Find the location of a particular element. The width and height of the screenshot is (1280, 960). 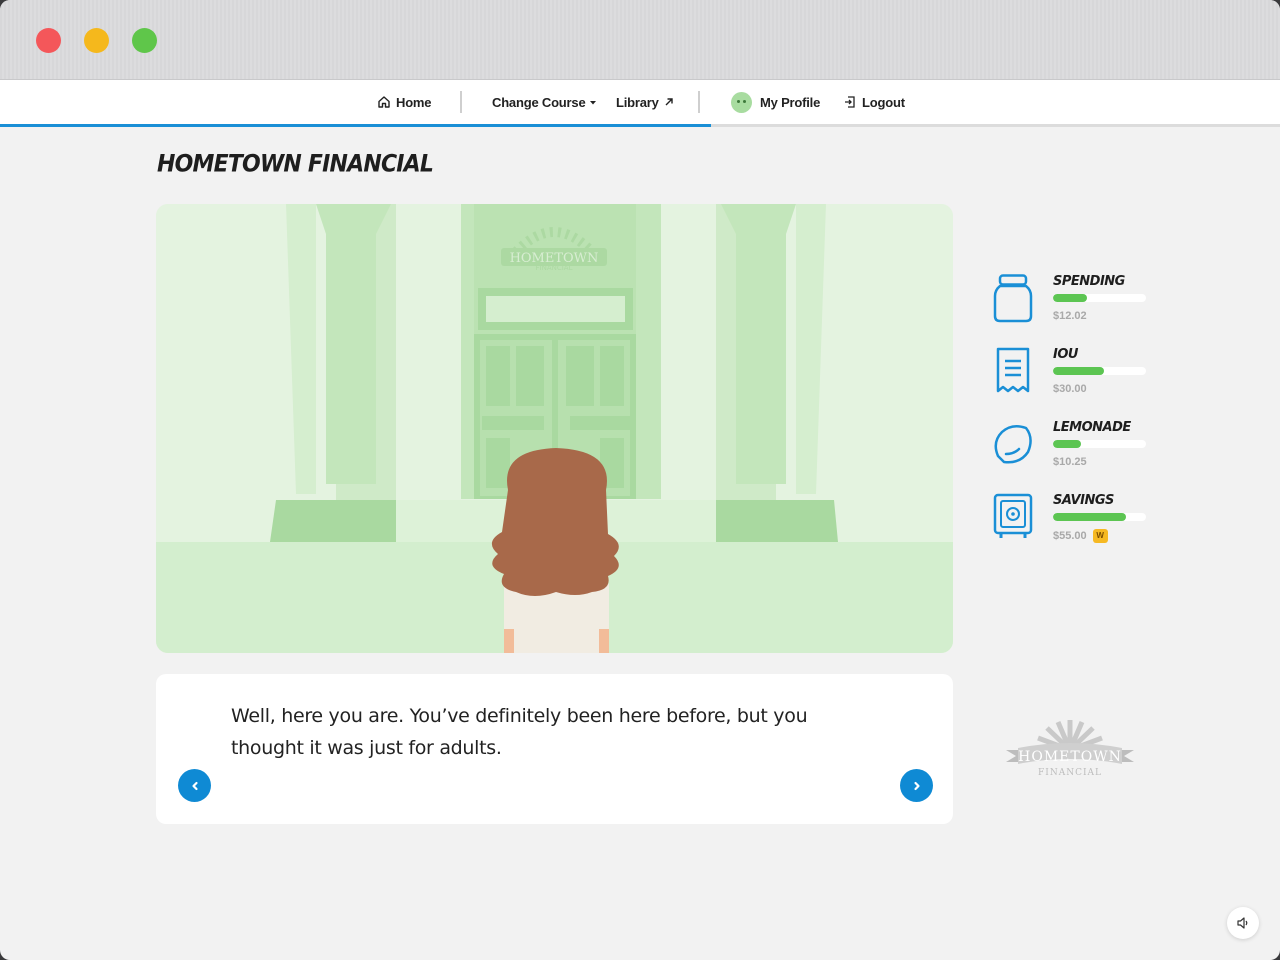

receipt-icon is located at coordinates (1013, 370).